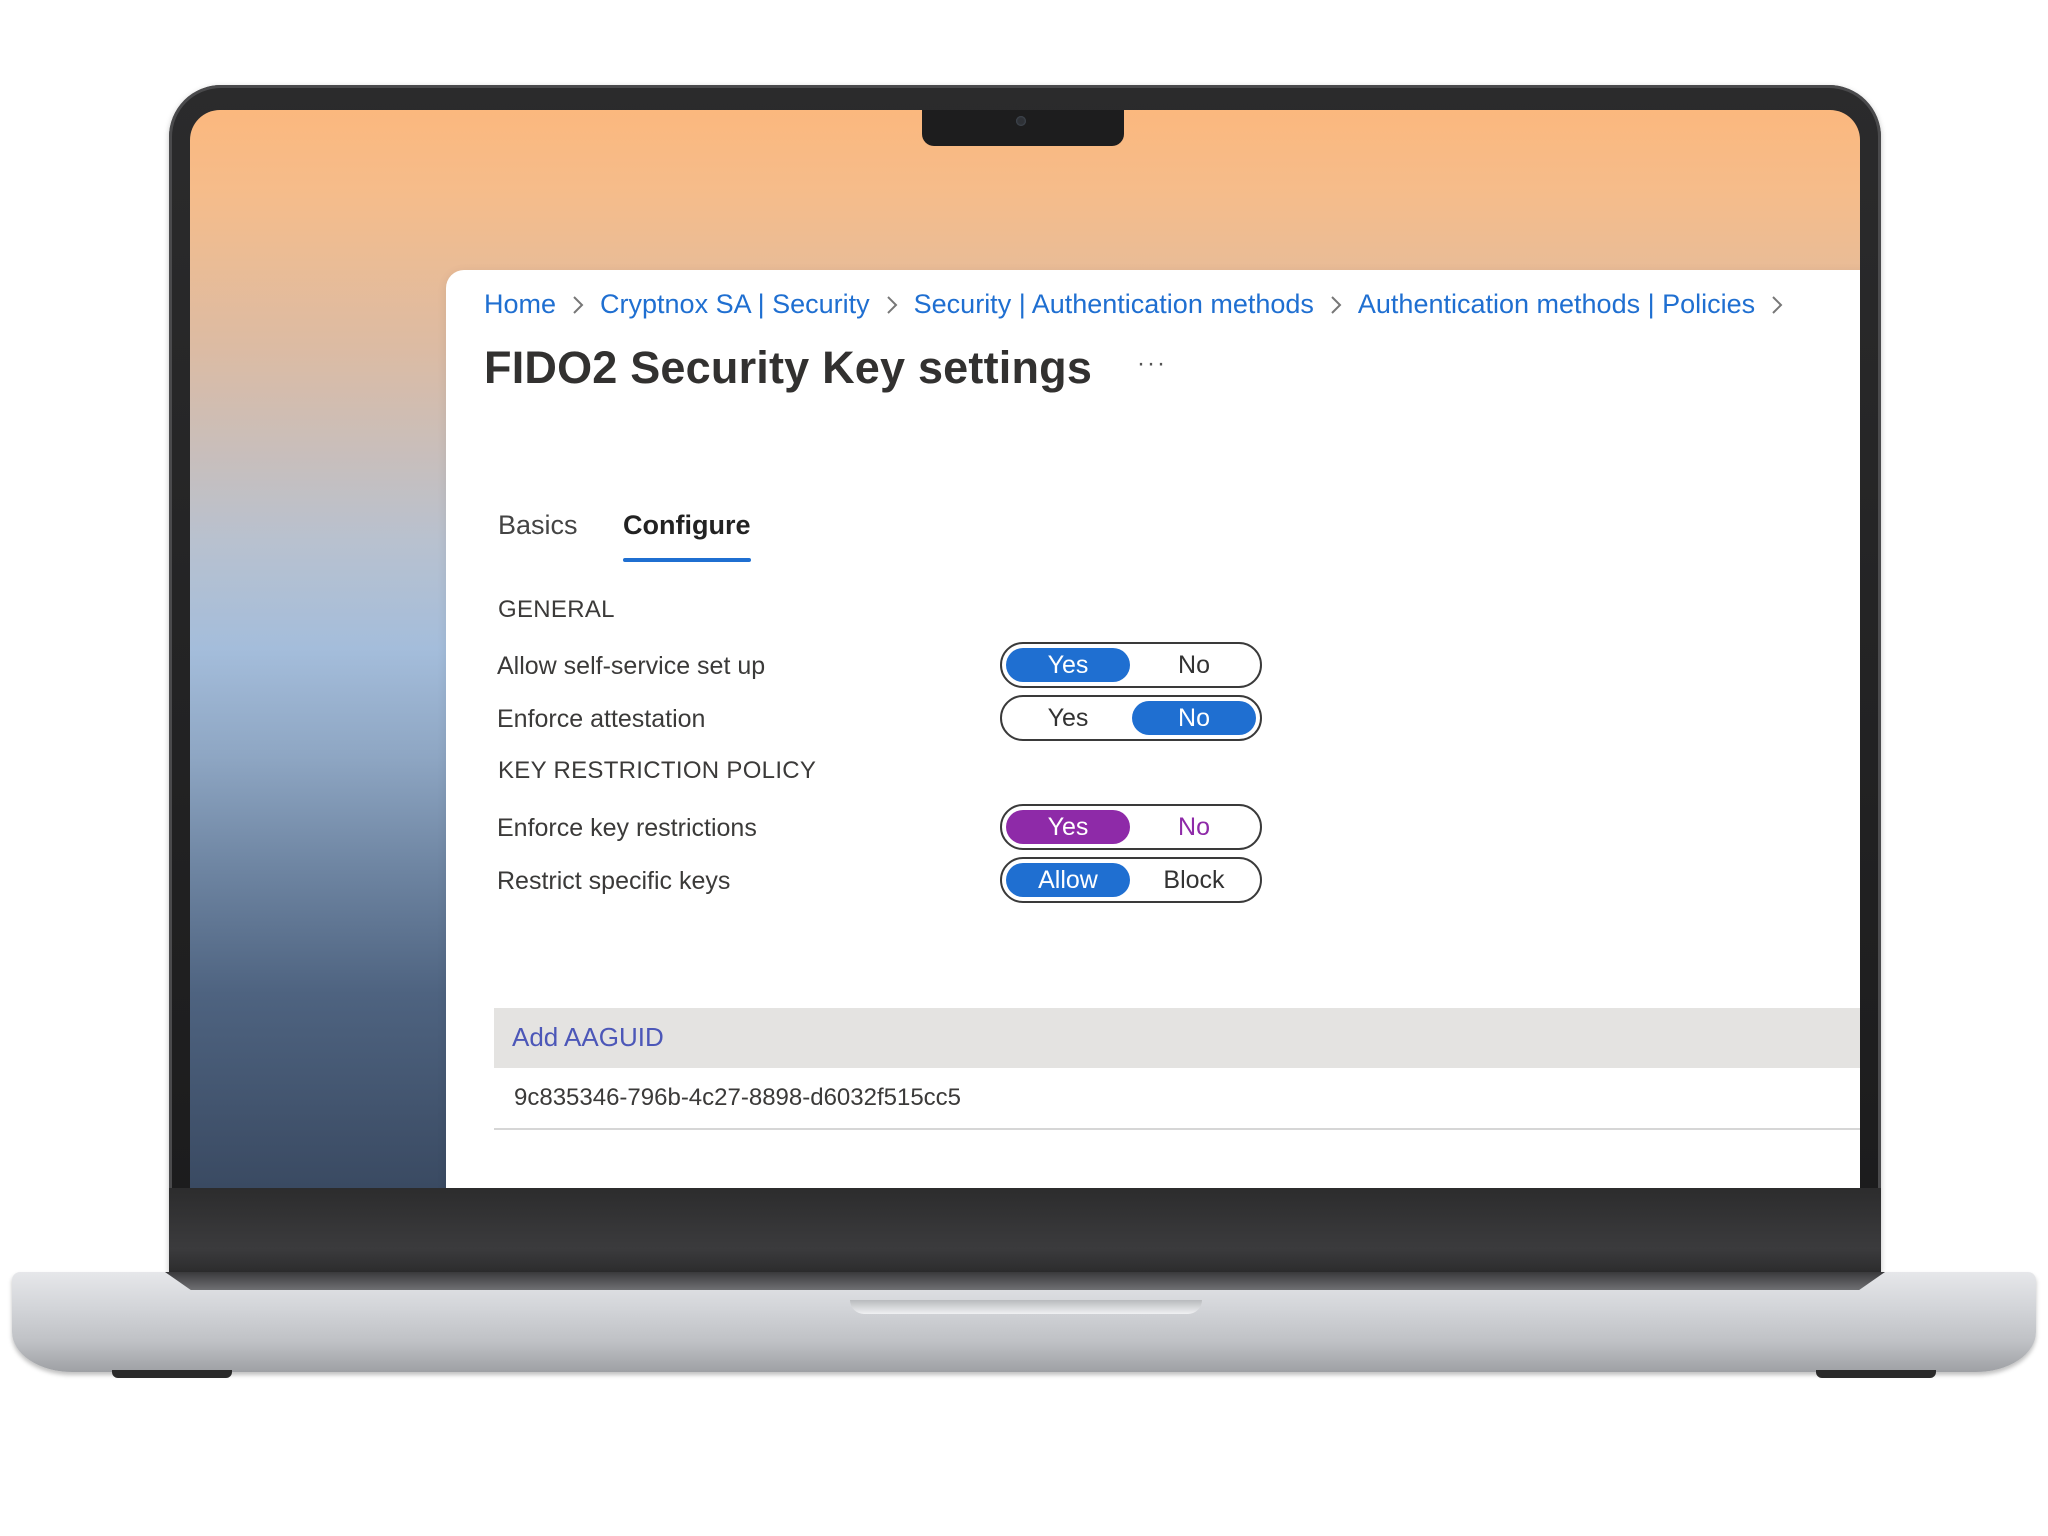 This screenshot has width=2048, height=1536. I want to click on laptop-opening-notch, so click(1026, 1307).